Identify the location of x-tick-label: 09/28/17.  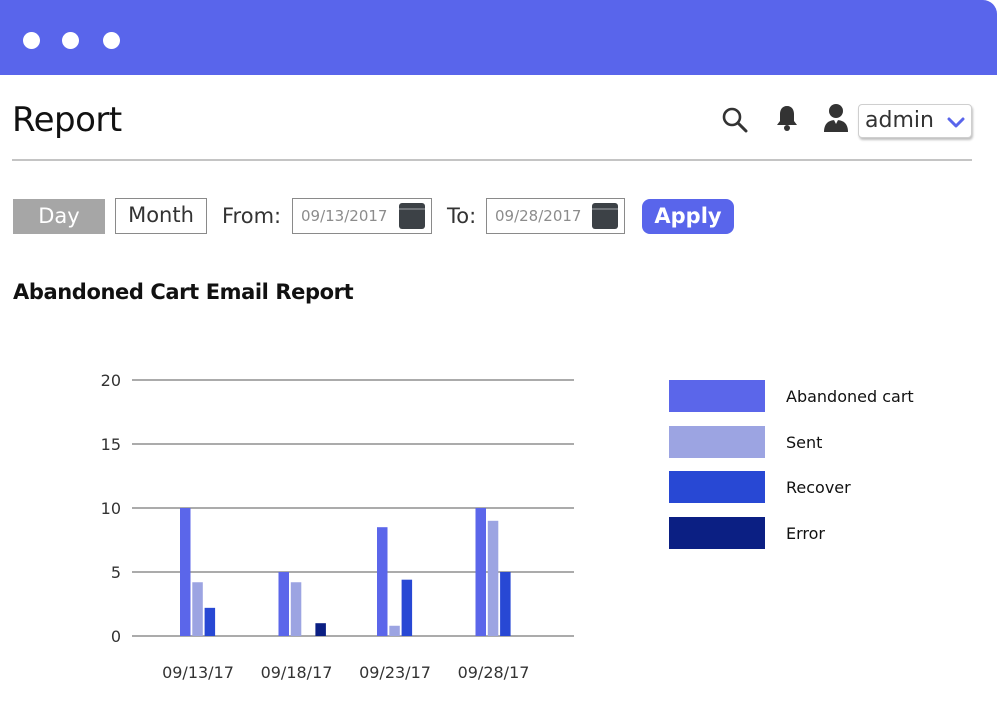
(494, 672).